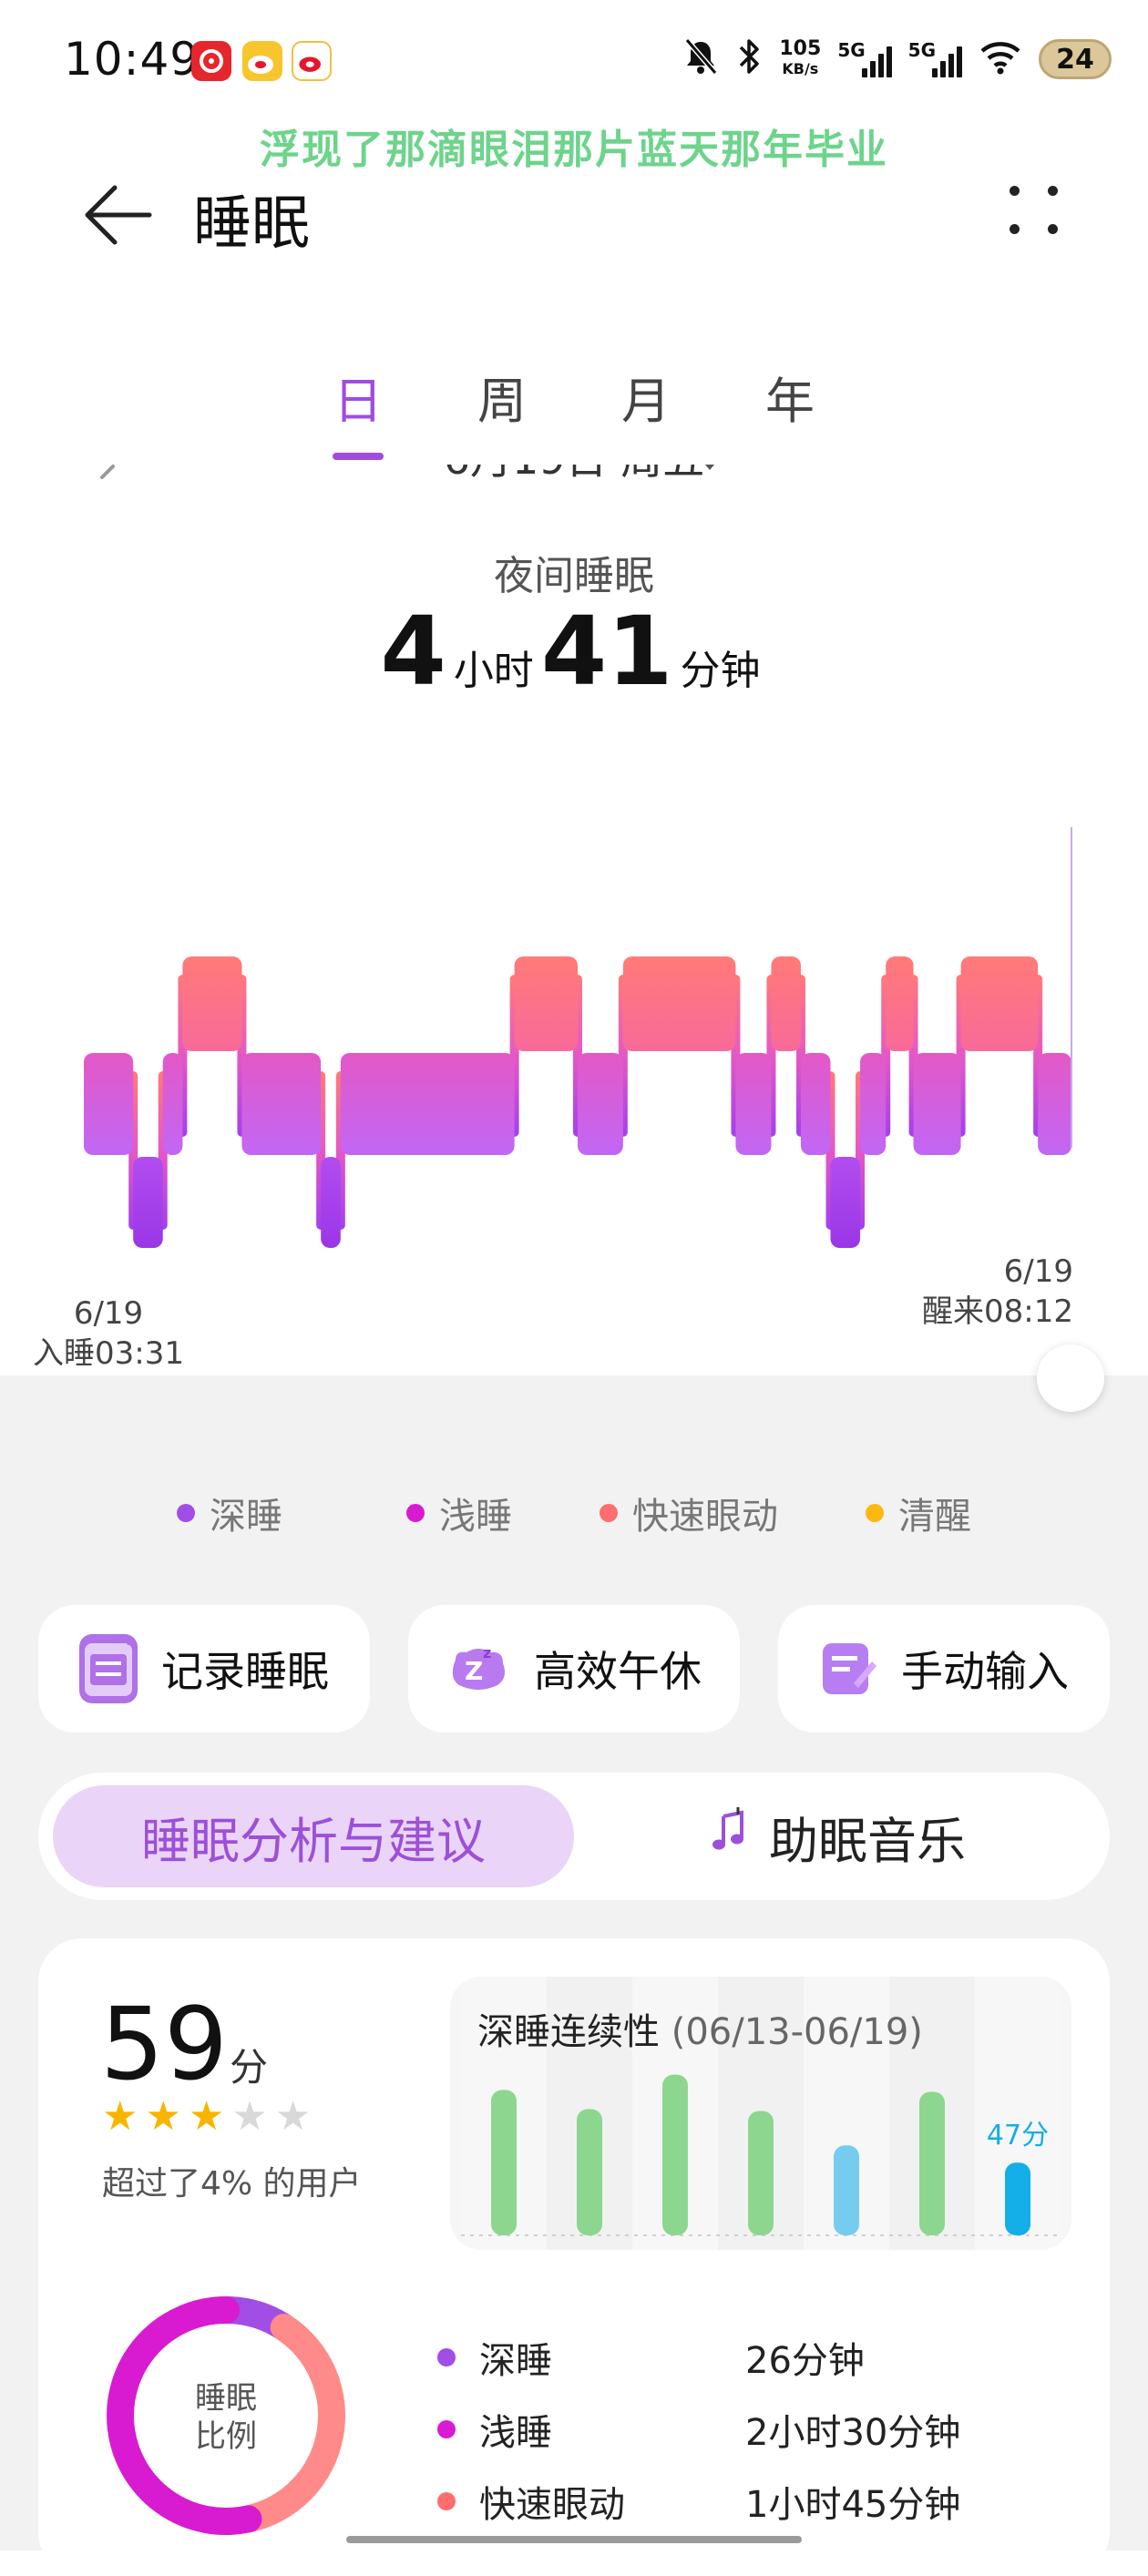  I want to click on dream-talk-icon: z, so click(108, 1668).